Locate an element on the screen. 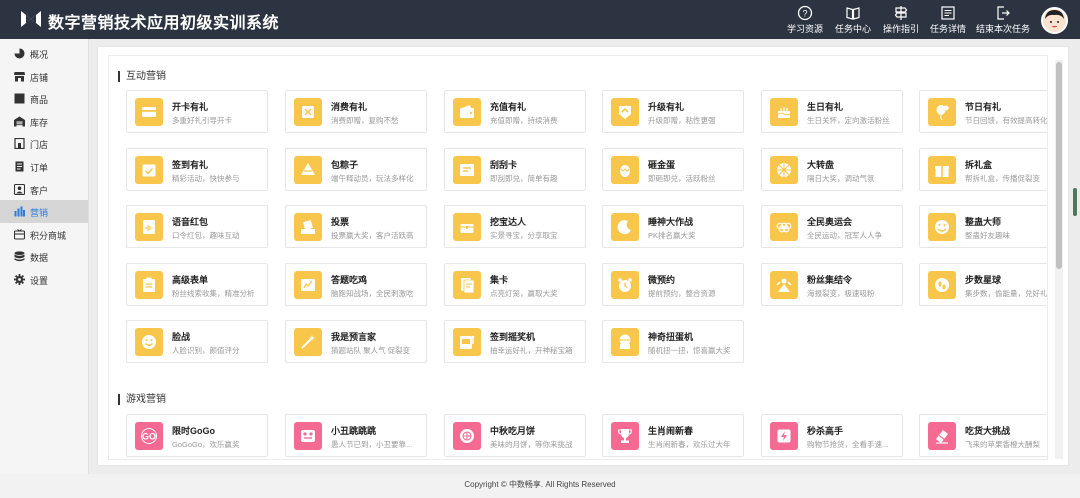  card-description: 猜题站队 聚人气 促裂变 is located at coordinates (371, 350).